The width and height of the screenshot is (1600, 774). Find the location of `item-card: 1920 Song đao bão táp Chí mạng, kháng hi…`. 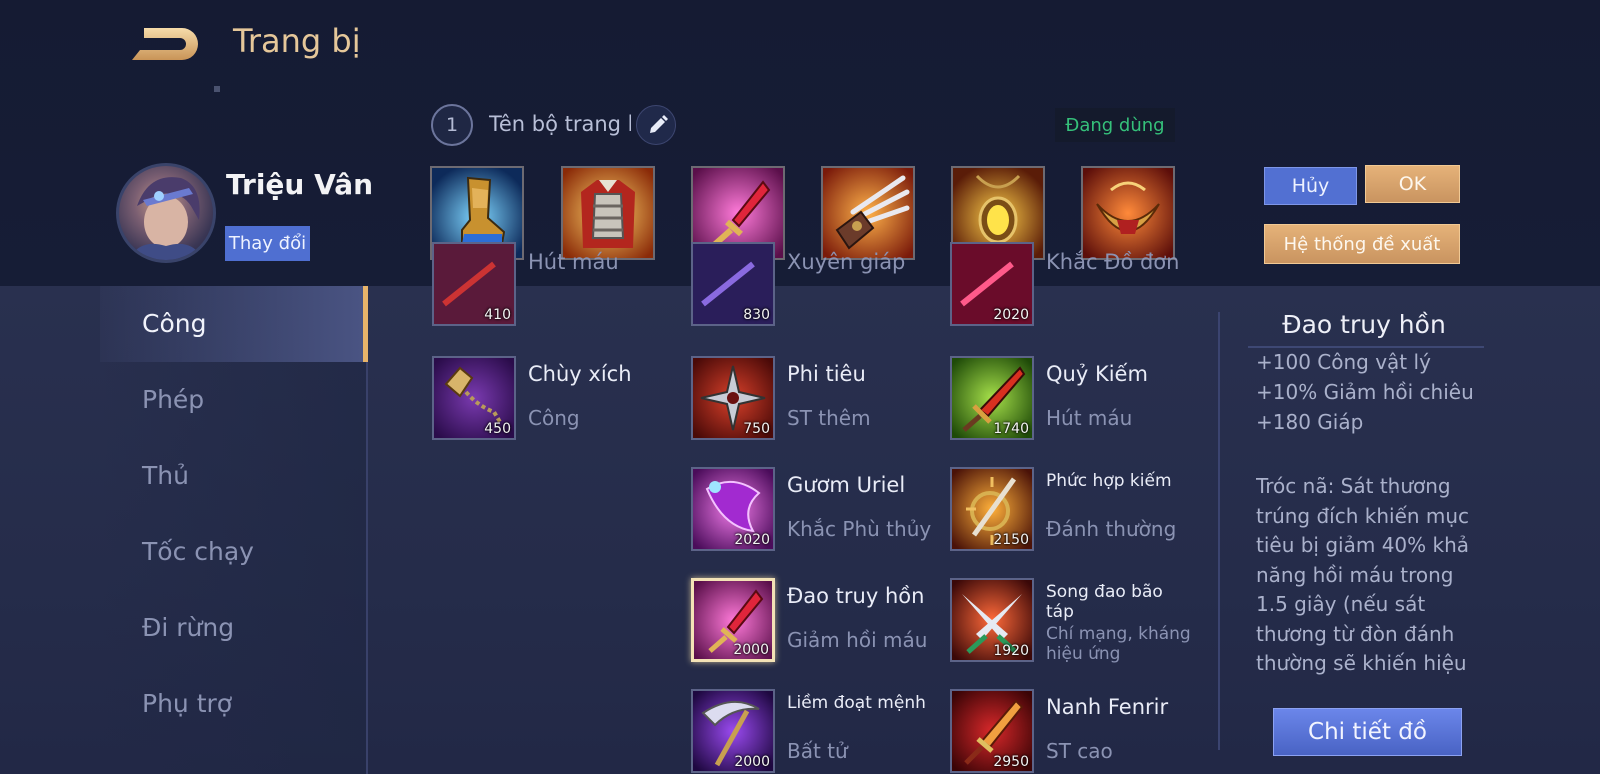

item-card: 1920 Song đao bão táp Chí mạng, kháng hi… is located at coordinates (1075, 623).